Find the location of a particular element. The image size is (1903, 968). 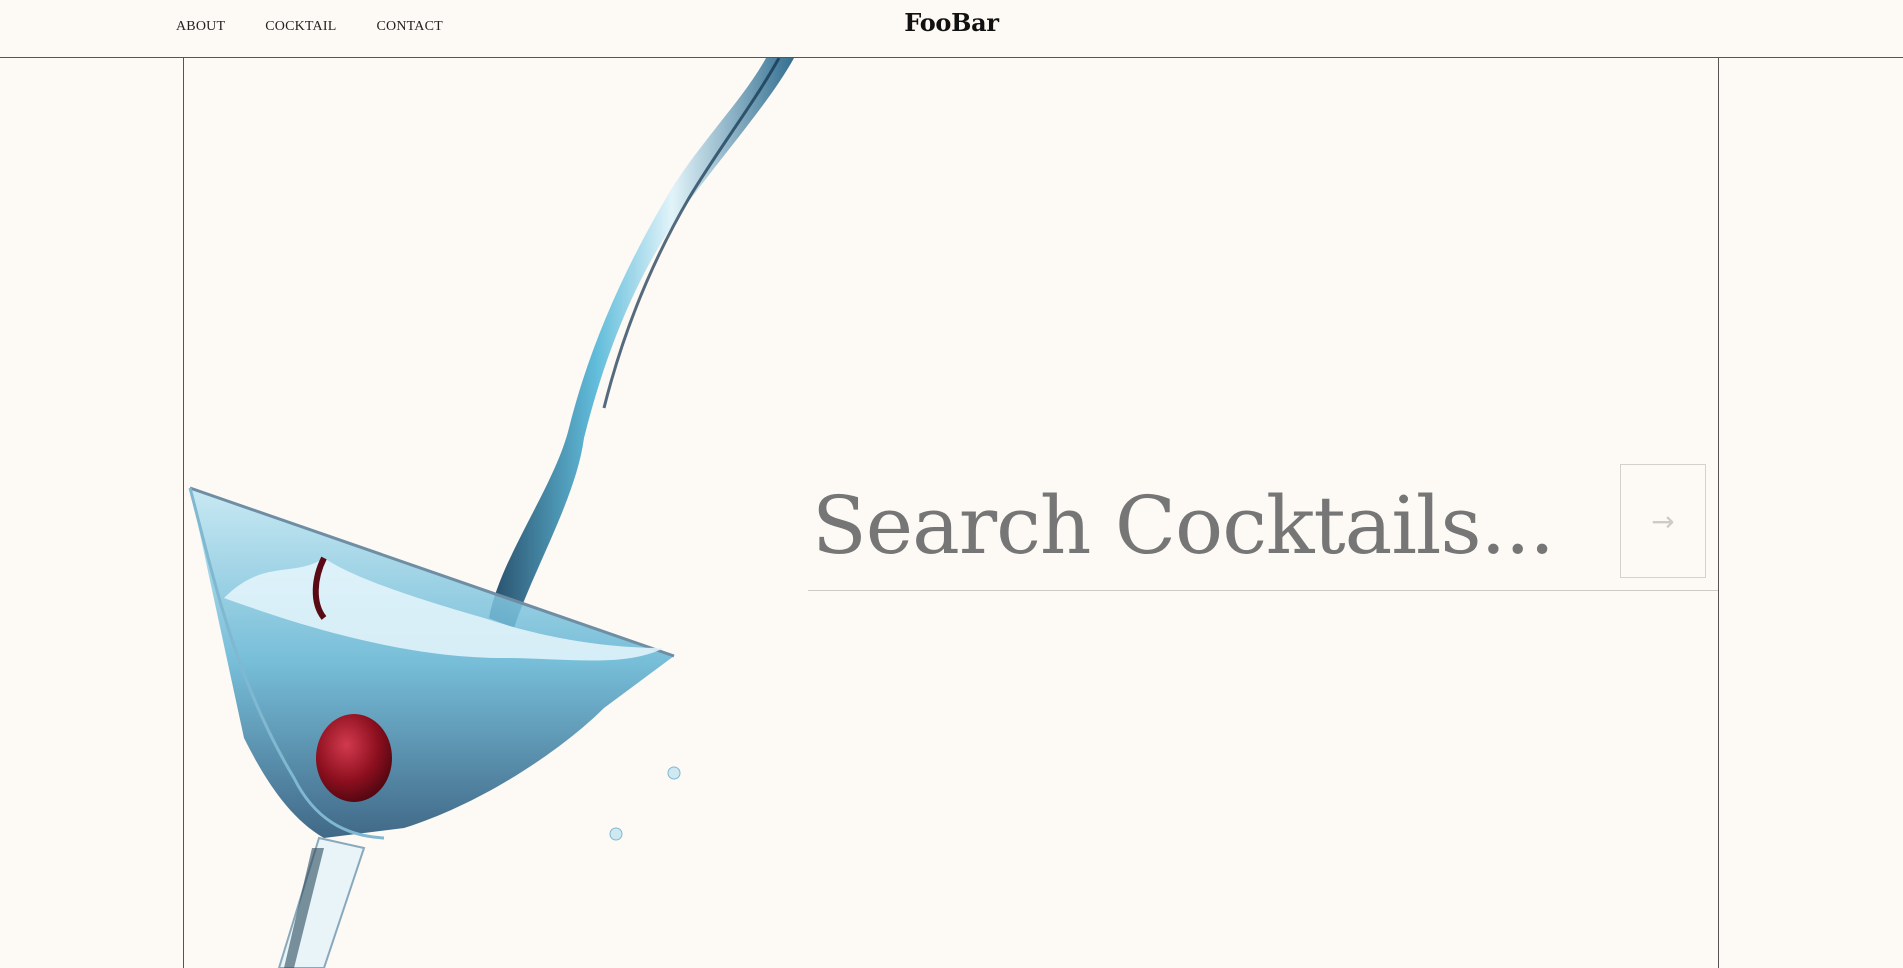

search-submit-button: → is located at coordinates (1663, 521).